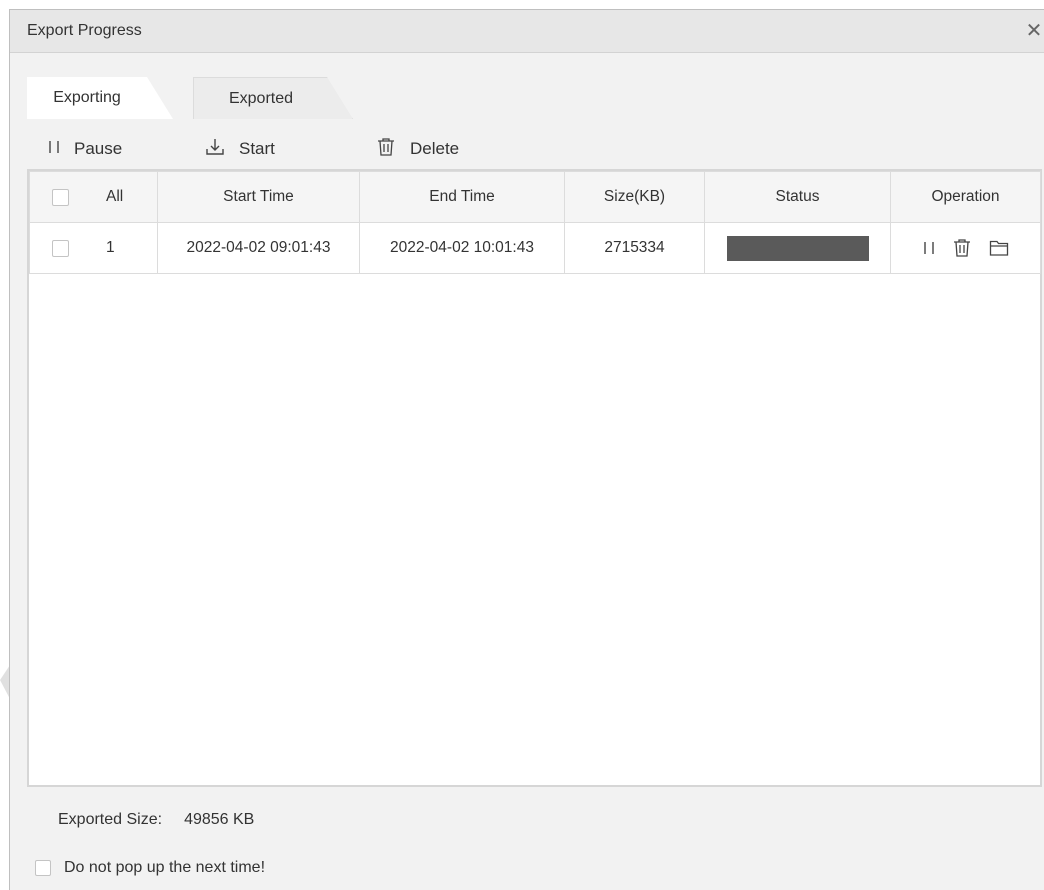 Image resolution: width=1044 pixels, height=890 pixels. I want to click on delete-button: Delete, so click(417, 149).